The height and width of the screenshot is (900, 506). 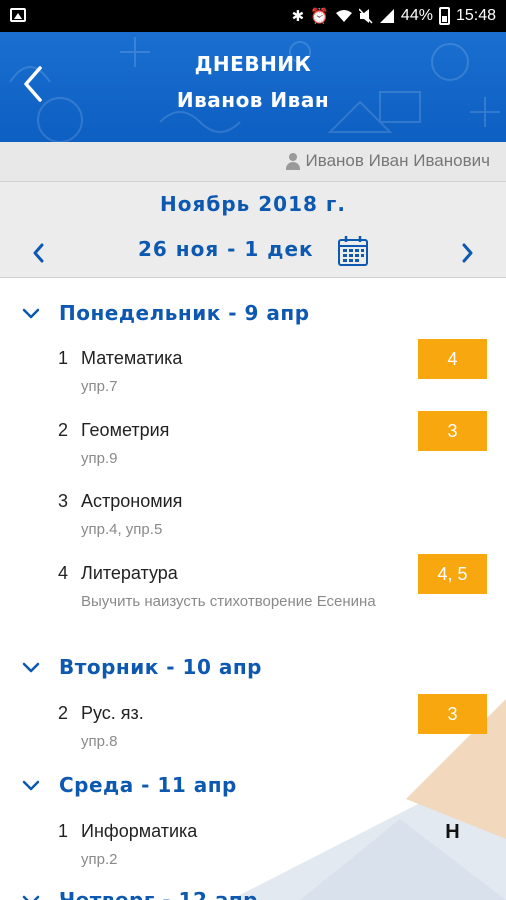 I want to click on lesson-subject: Математика, so click(x=132, y=358).